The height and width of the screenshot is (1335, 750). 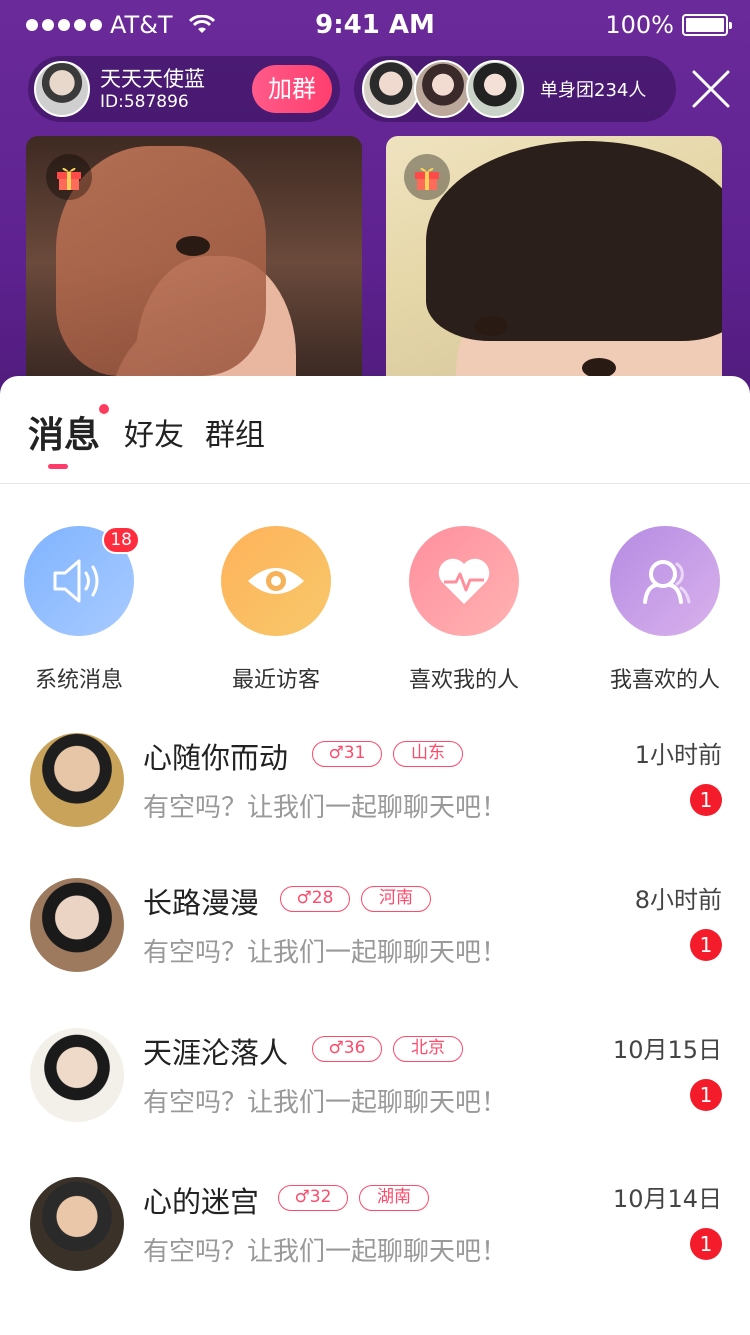 I want to click on conversation-row: 天涯沦落人 ♂36 北京 有空吗？让我们一起聊聊天吧！ 10月15日 1, so click(x=375, y=1088).